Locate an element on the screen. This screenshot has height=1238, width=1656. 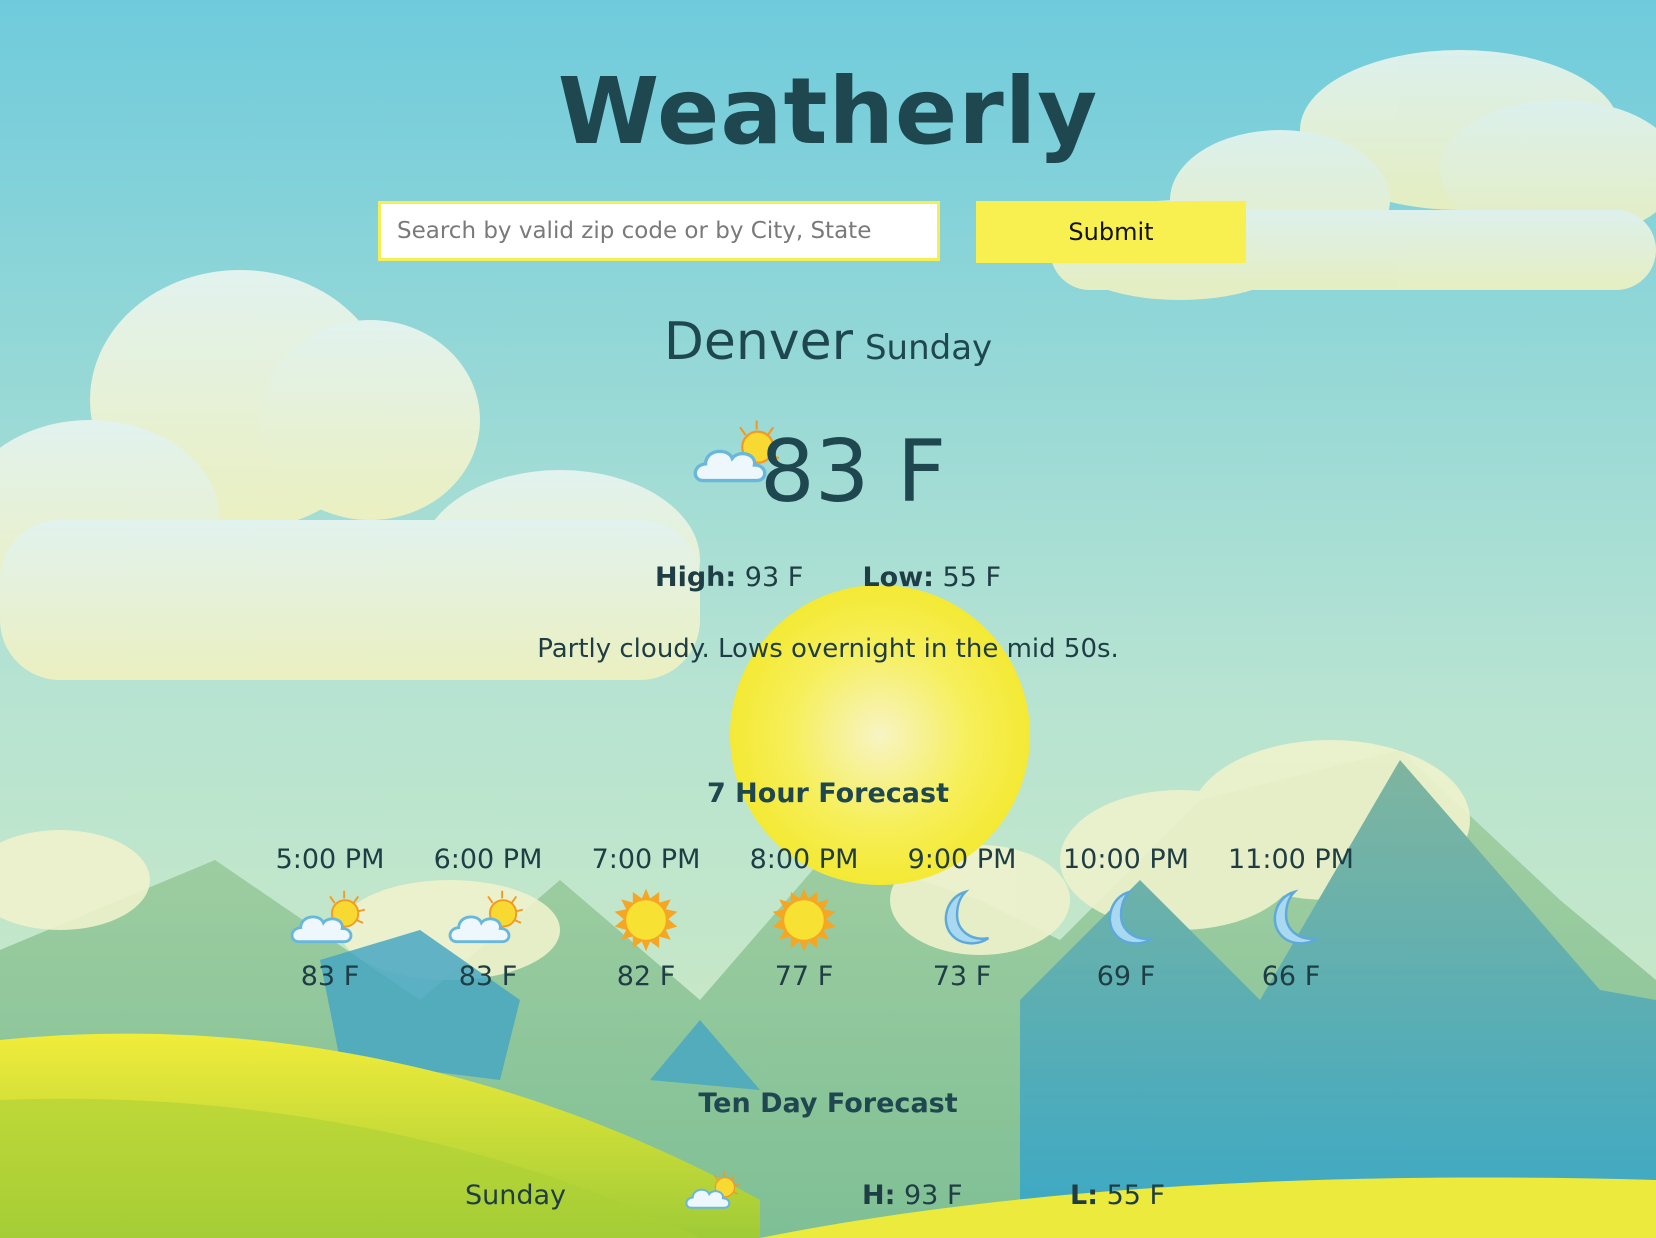
high-label: High: is located at coordinates (695, 577).